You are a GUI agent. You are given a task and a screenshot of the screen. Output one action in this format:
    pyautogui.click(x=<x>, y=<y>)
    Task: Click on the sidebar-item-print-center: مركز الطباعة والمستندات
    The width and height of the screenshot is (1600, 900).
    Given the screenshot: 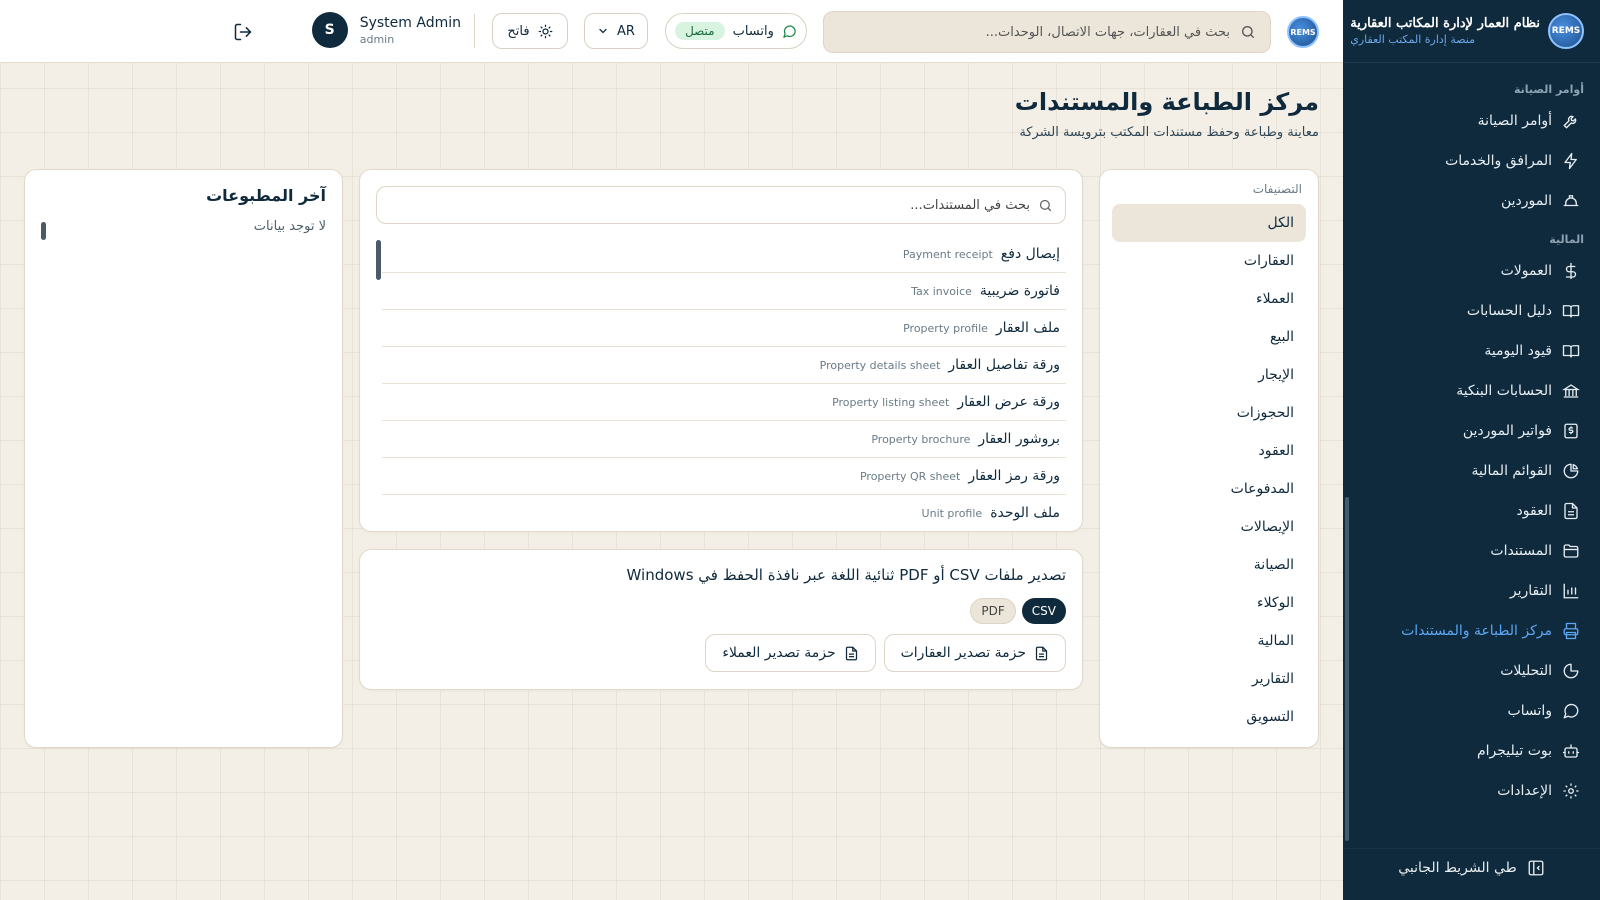 What is the action you would take?
    pyautogui.click(x=1471, y=631)
    